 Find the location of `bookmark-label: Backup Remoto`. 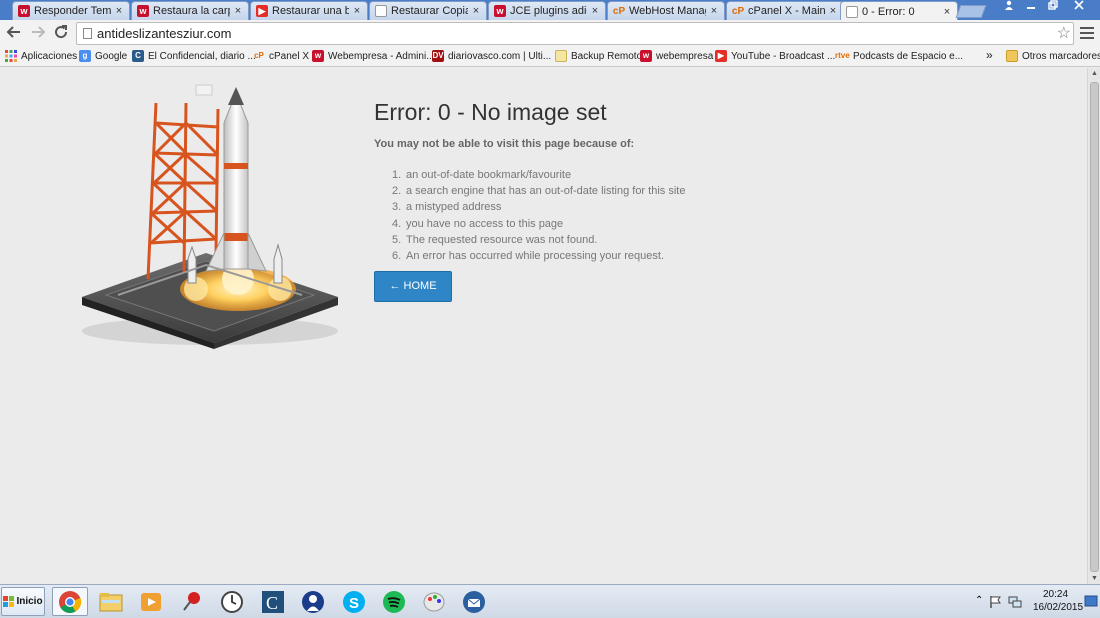

bookmark-label: Backup Remoto is located at coordinates (607, 56).